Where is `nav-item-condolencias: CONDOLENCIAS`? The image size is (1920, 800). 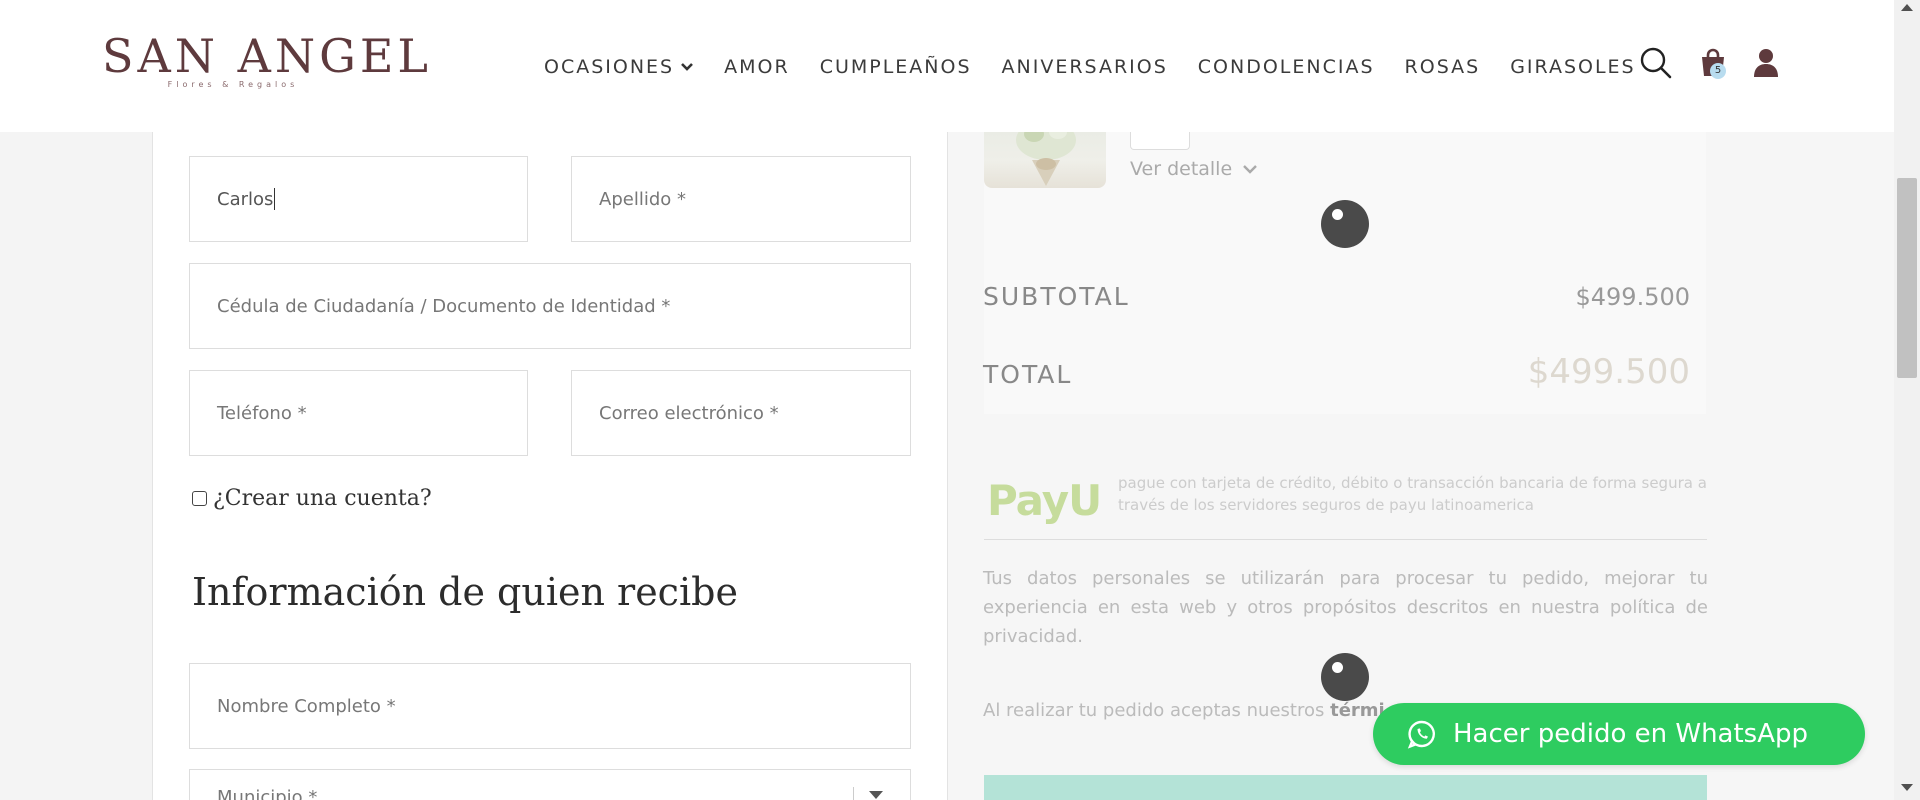 nav-item-condolencias: CONDOLENCIAS is located at coordinates (1286, 67).